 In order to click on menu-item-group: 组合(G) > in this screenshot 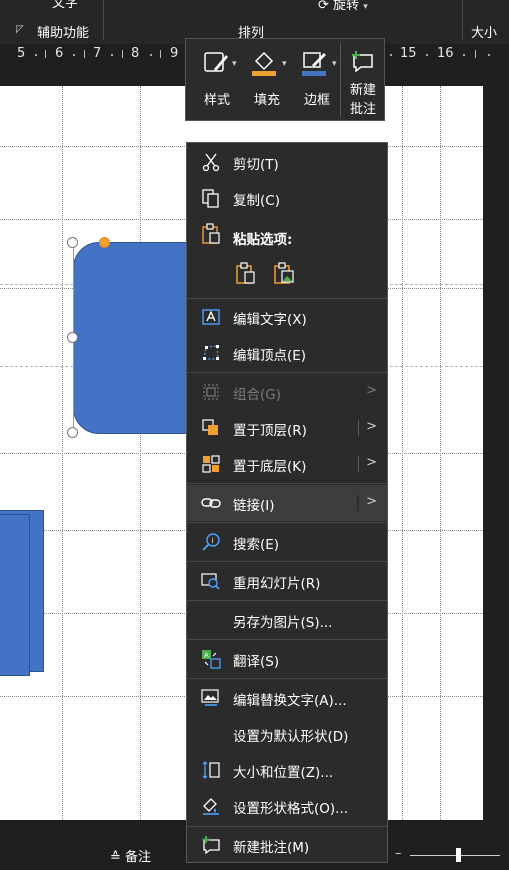, I will do `click(287, 392)`.